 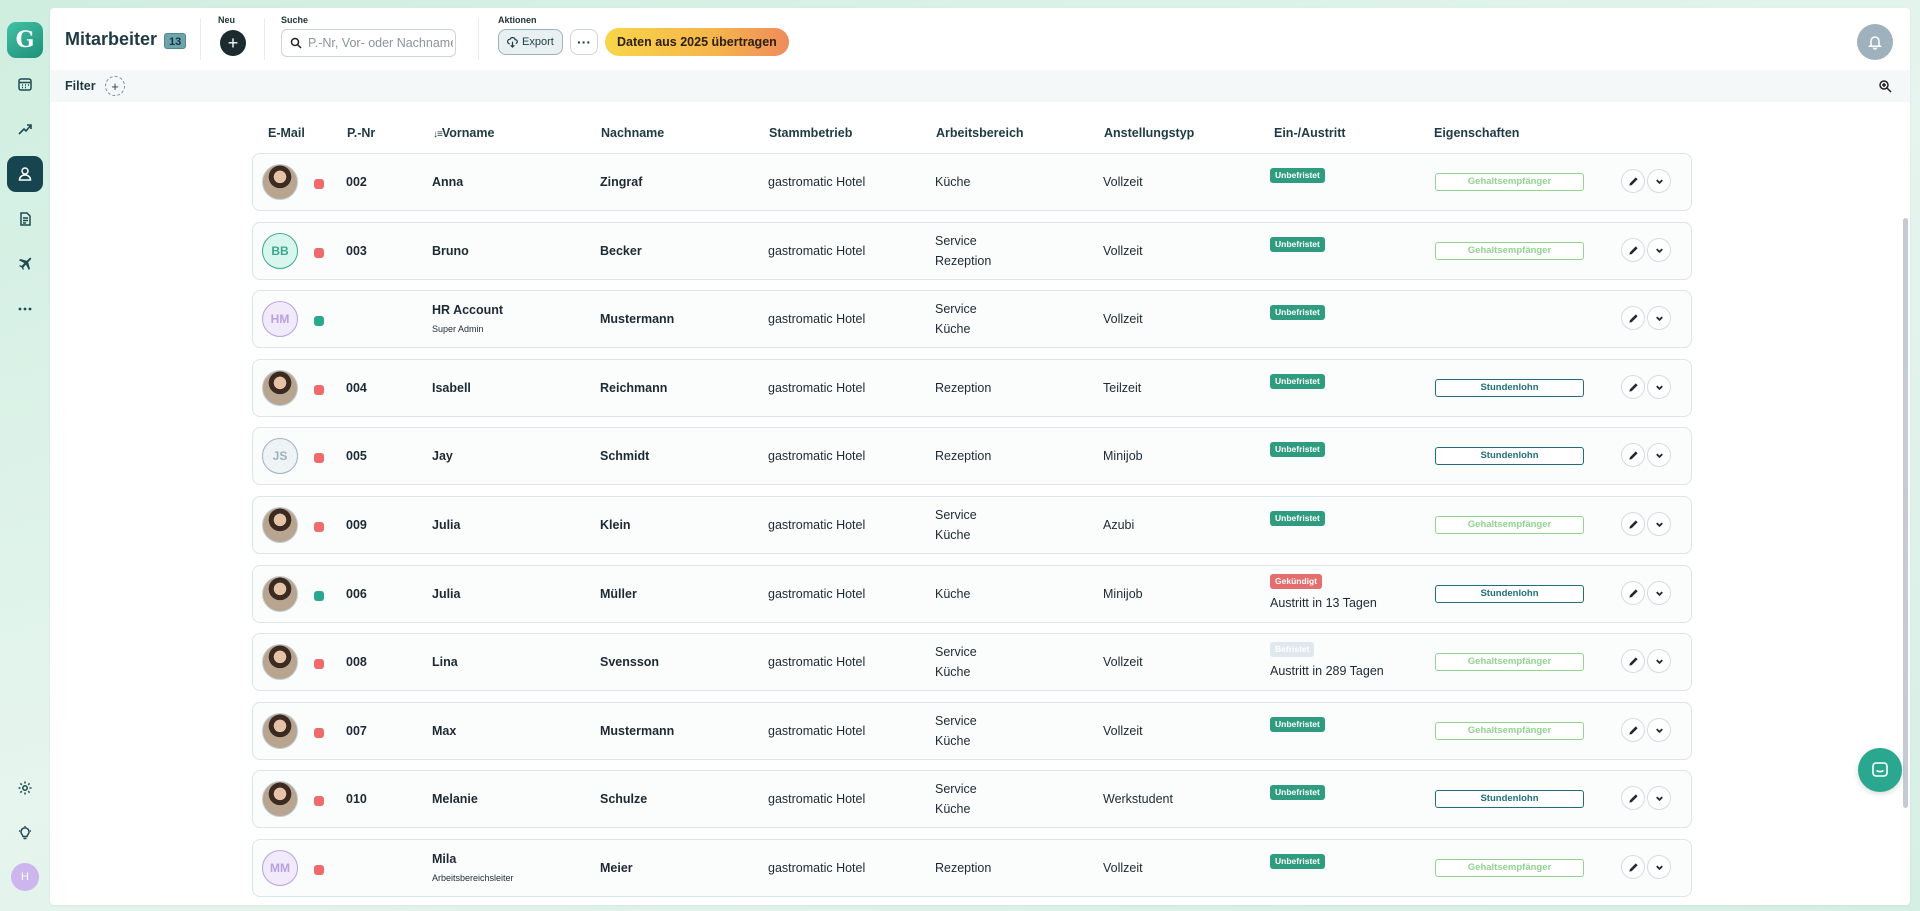 I want to click on ideas-button, so click(x=25, y=833).